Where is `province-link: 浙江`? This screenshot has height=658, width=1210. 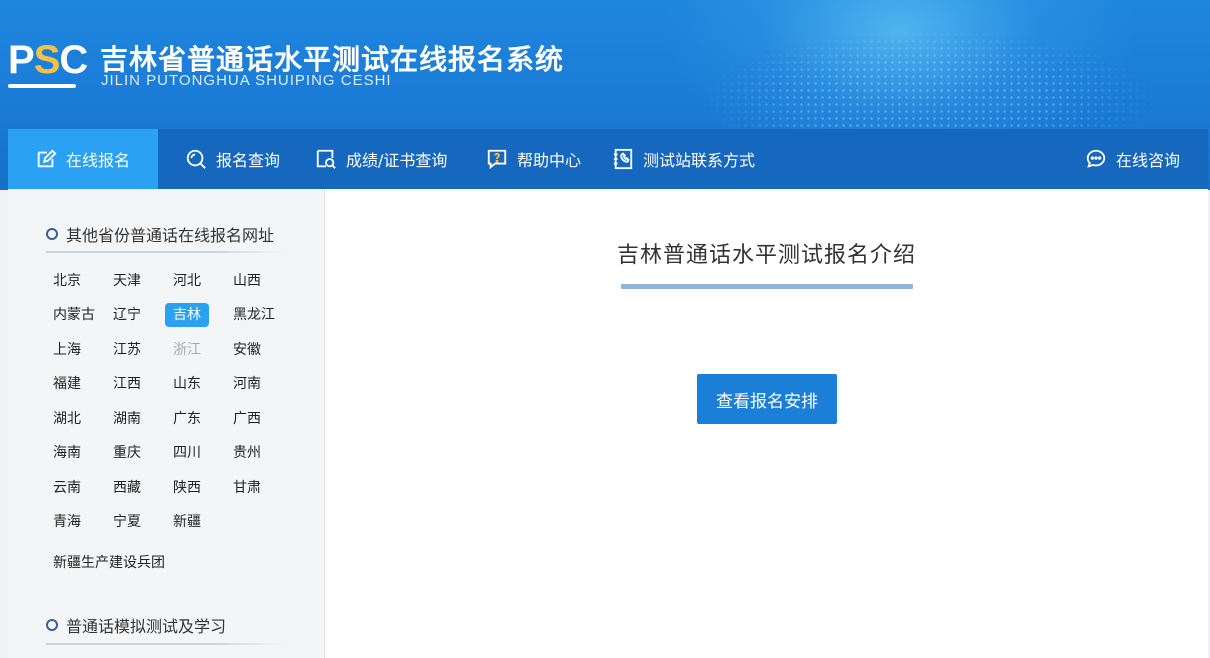
province-link: 浙江 is located at coordinates (187, 350).